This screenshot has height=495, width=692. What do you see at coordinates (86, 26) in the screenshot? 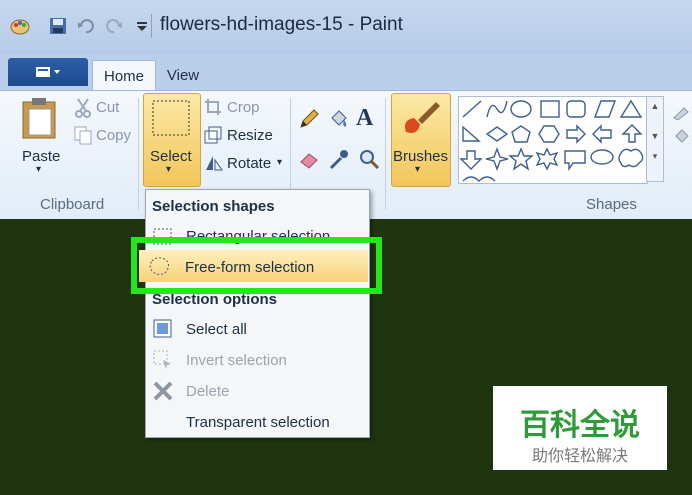
I see `undo-icon` at bounding box center [86, 26].